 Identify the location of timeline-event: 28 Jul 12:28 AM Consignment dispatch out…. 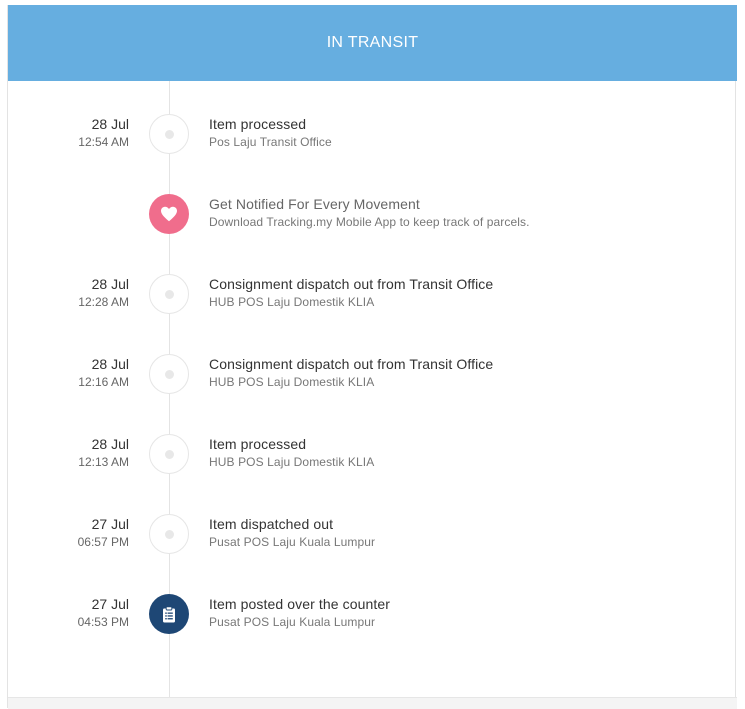
(372, 296).